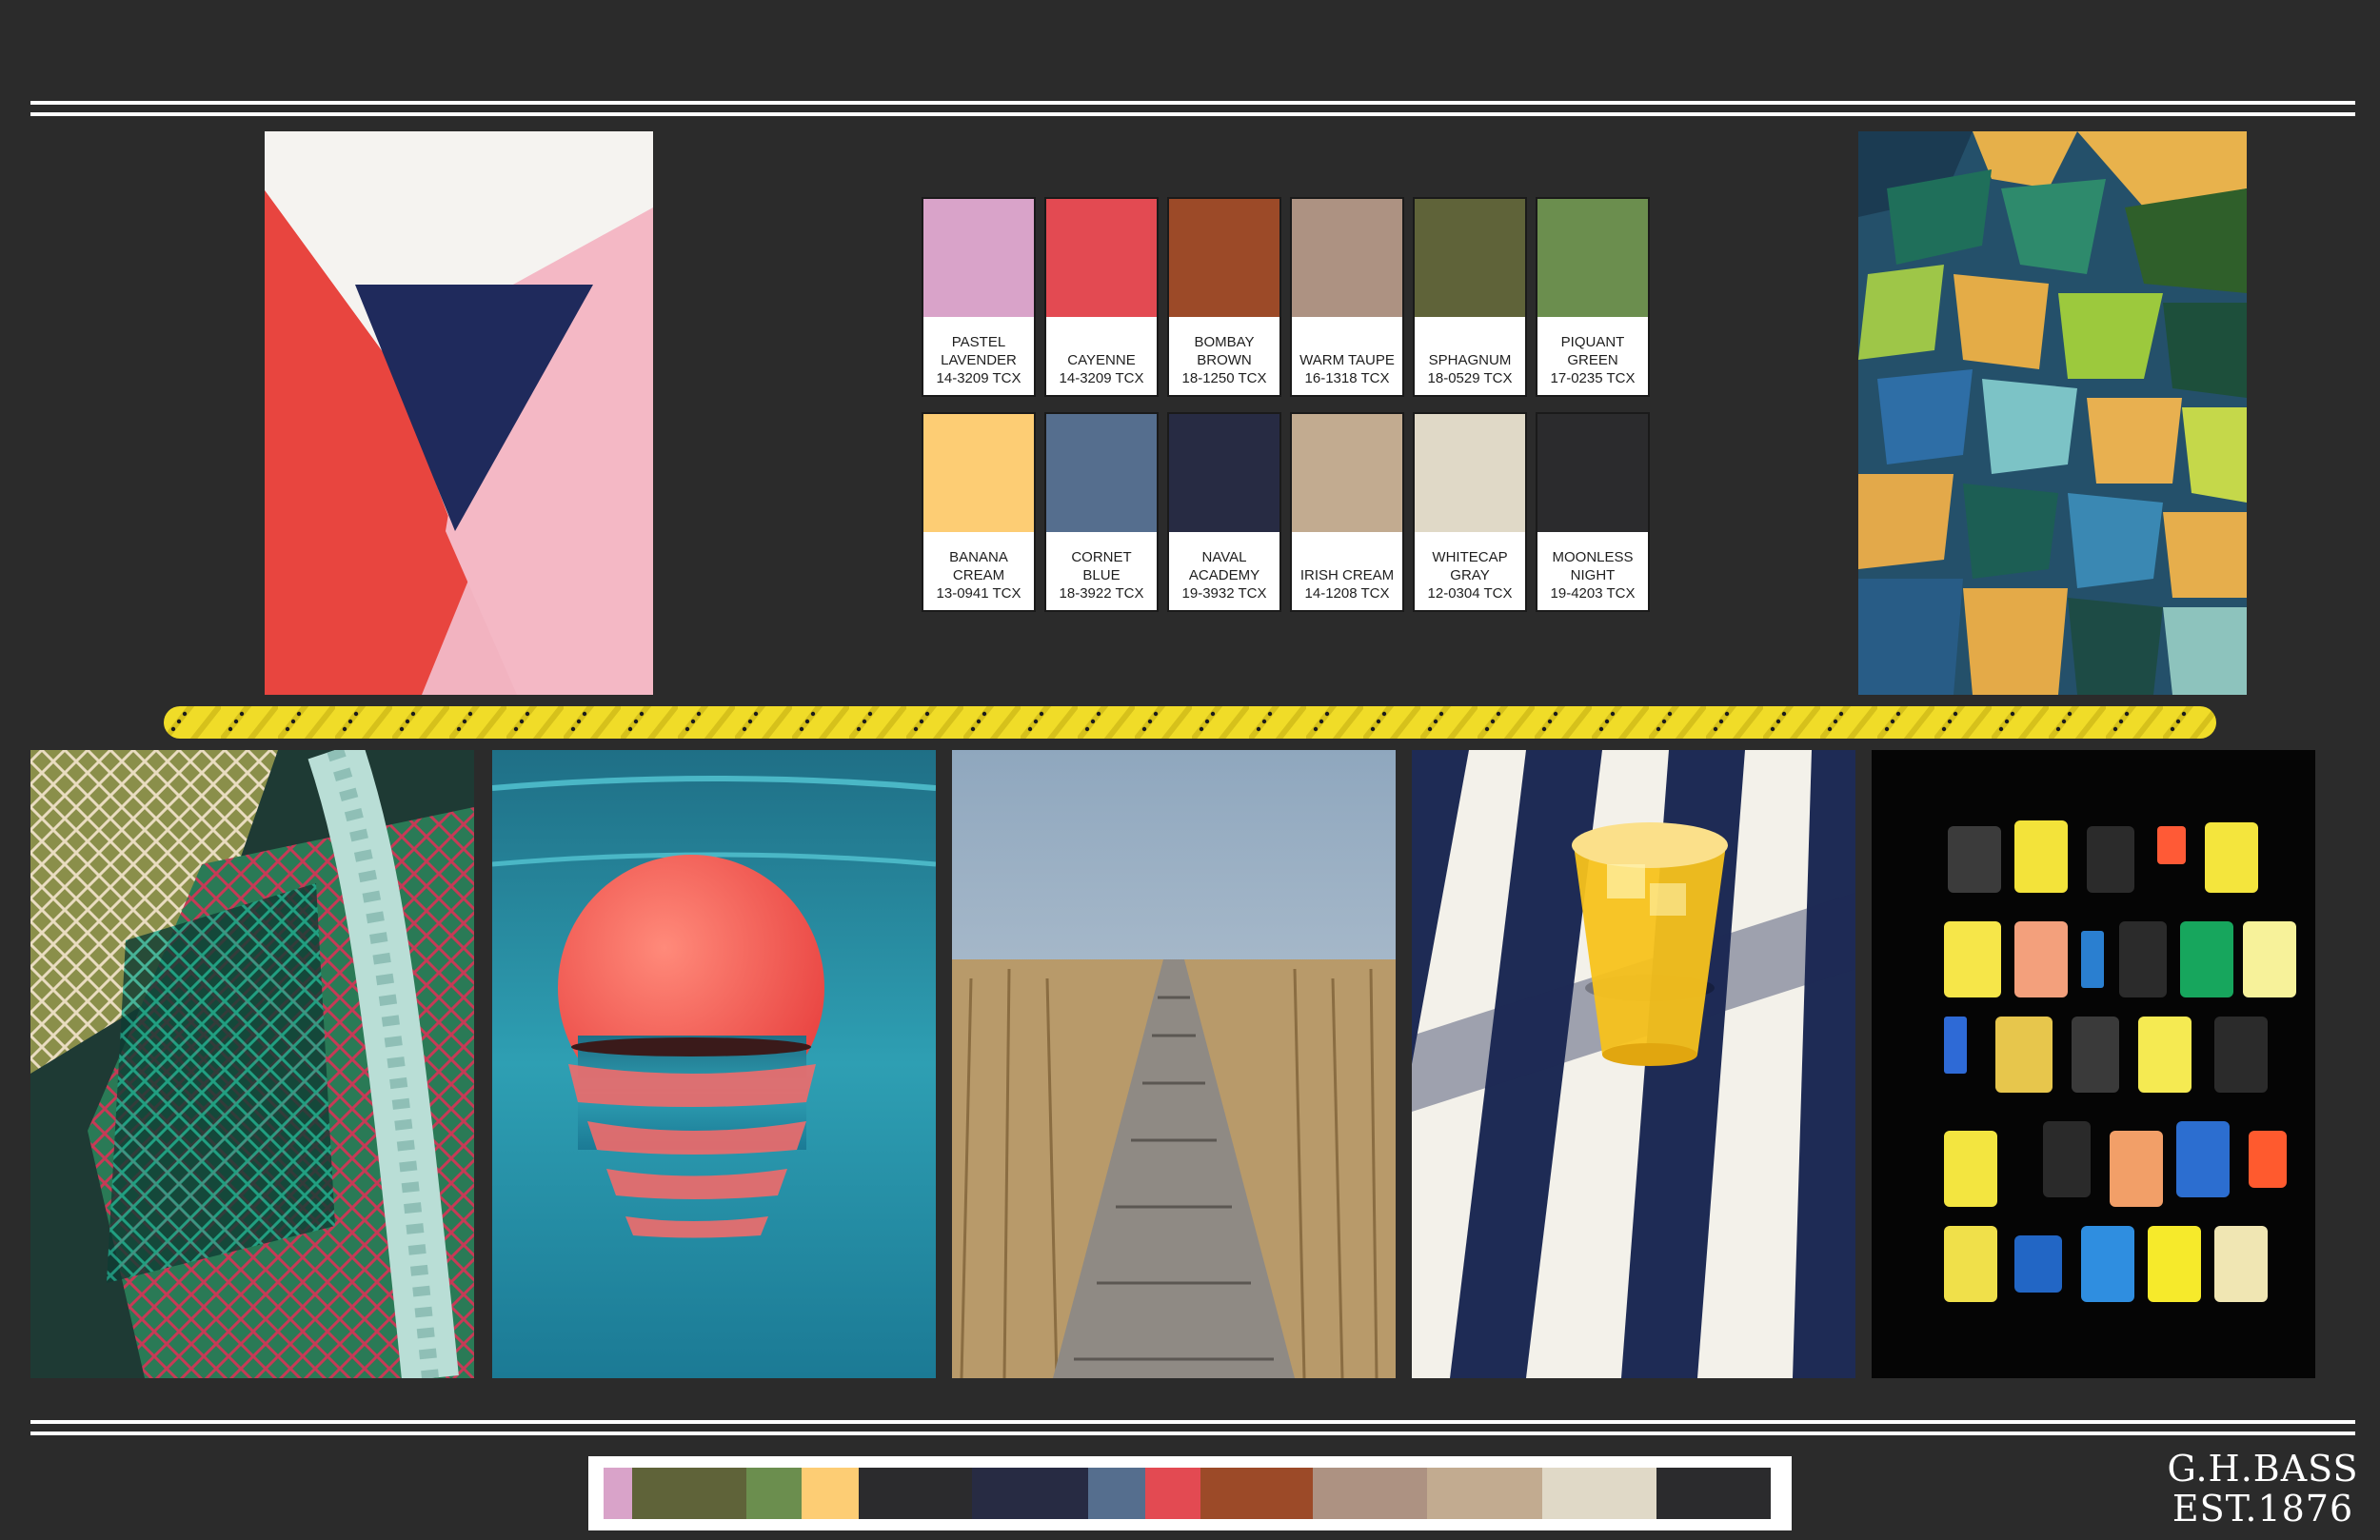 The height and width of the screenshot is (1540, 2380). I want to click on yellow-rope-image, so click(1190, 722).